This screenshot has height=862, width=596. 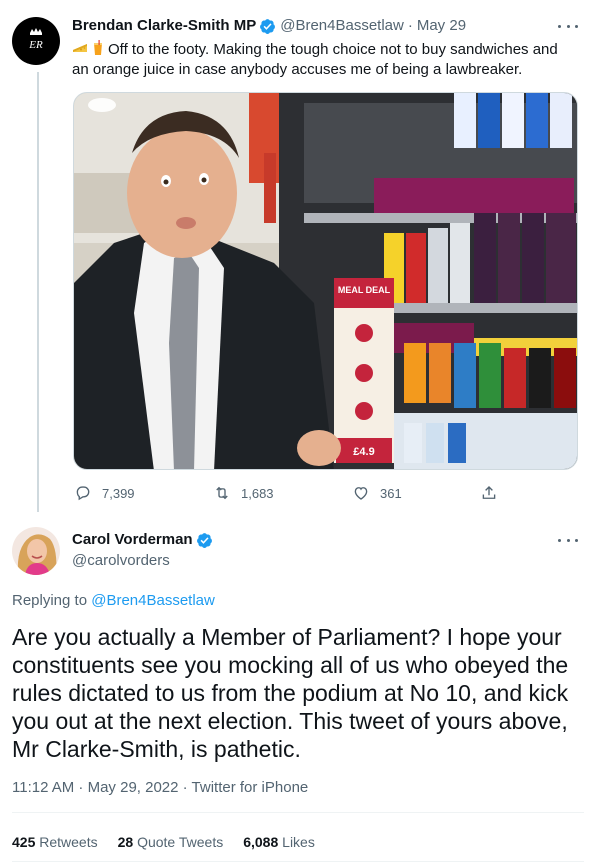 What do you see at coordinates (342, 26) in the screenshot?
I see `author-handle: @Bren4Bassetlaw` at bounding box center [342, 26].